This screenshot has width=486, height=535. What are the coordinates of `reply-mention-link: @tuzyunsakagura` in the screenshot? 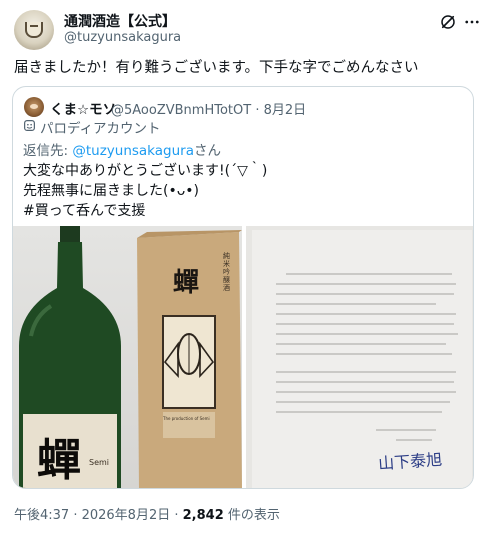 It's located at (133, 151).